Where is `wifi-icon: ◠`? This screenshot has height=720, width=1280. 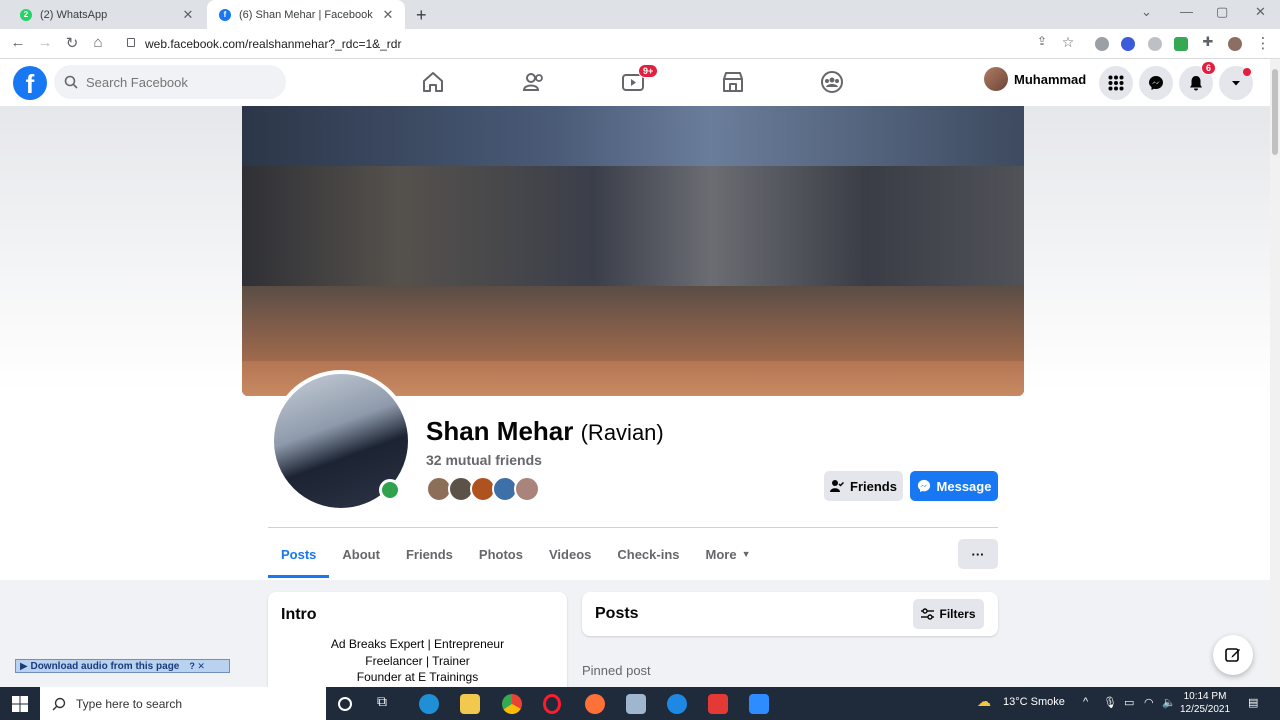
wifi-icon: ◠ is located at coordinates (1149, 702).